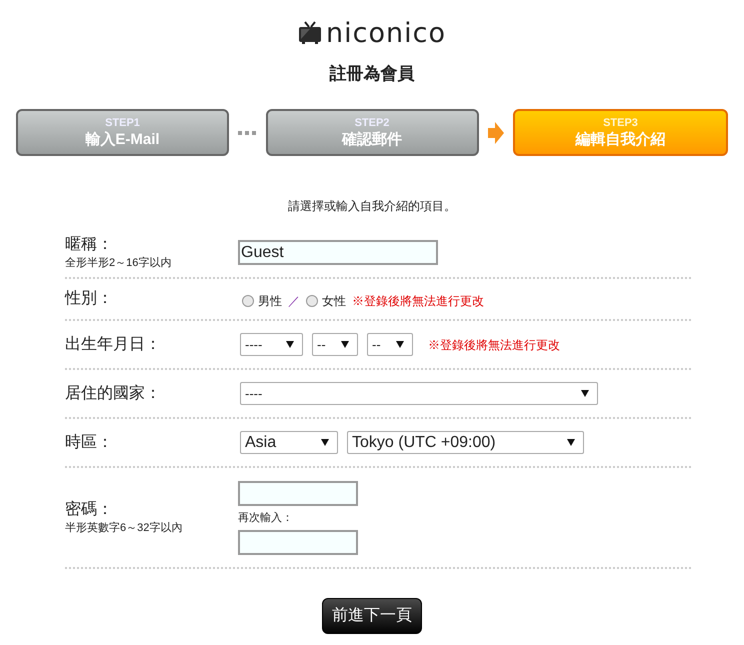  Describe the element at coordinates (620, 123) in the screenshot. I see `step-number: STEP3` at that location.